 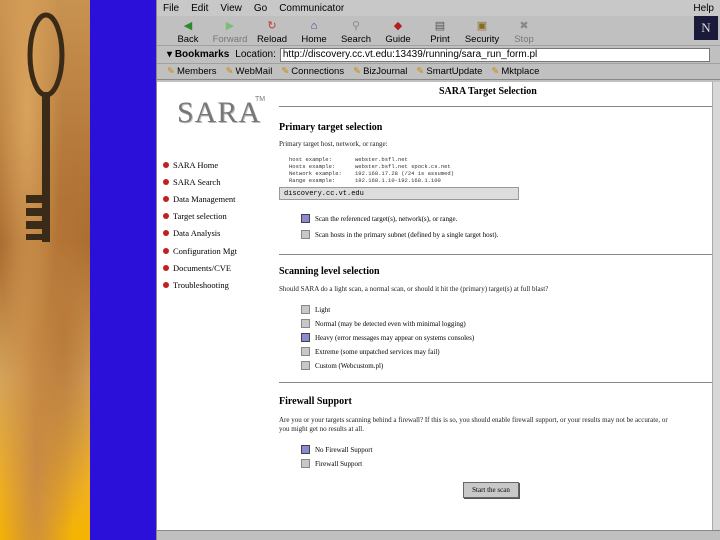 What do you see at coordinates (438, 8) in the screenshot?
I see `menu-bar: File Edit View Go Communicator Help` at bounding box center [438, 8].